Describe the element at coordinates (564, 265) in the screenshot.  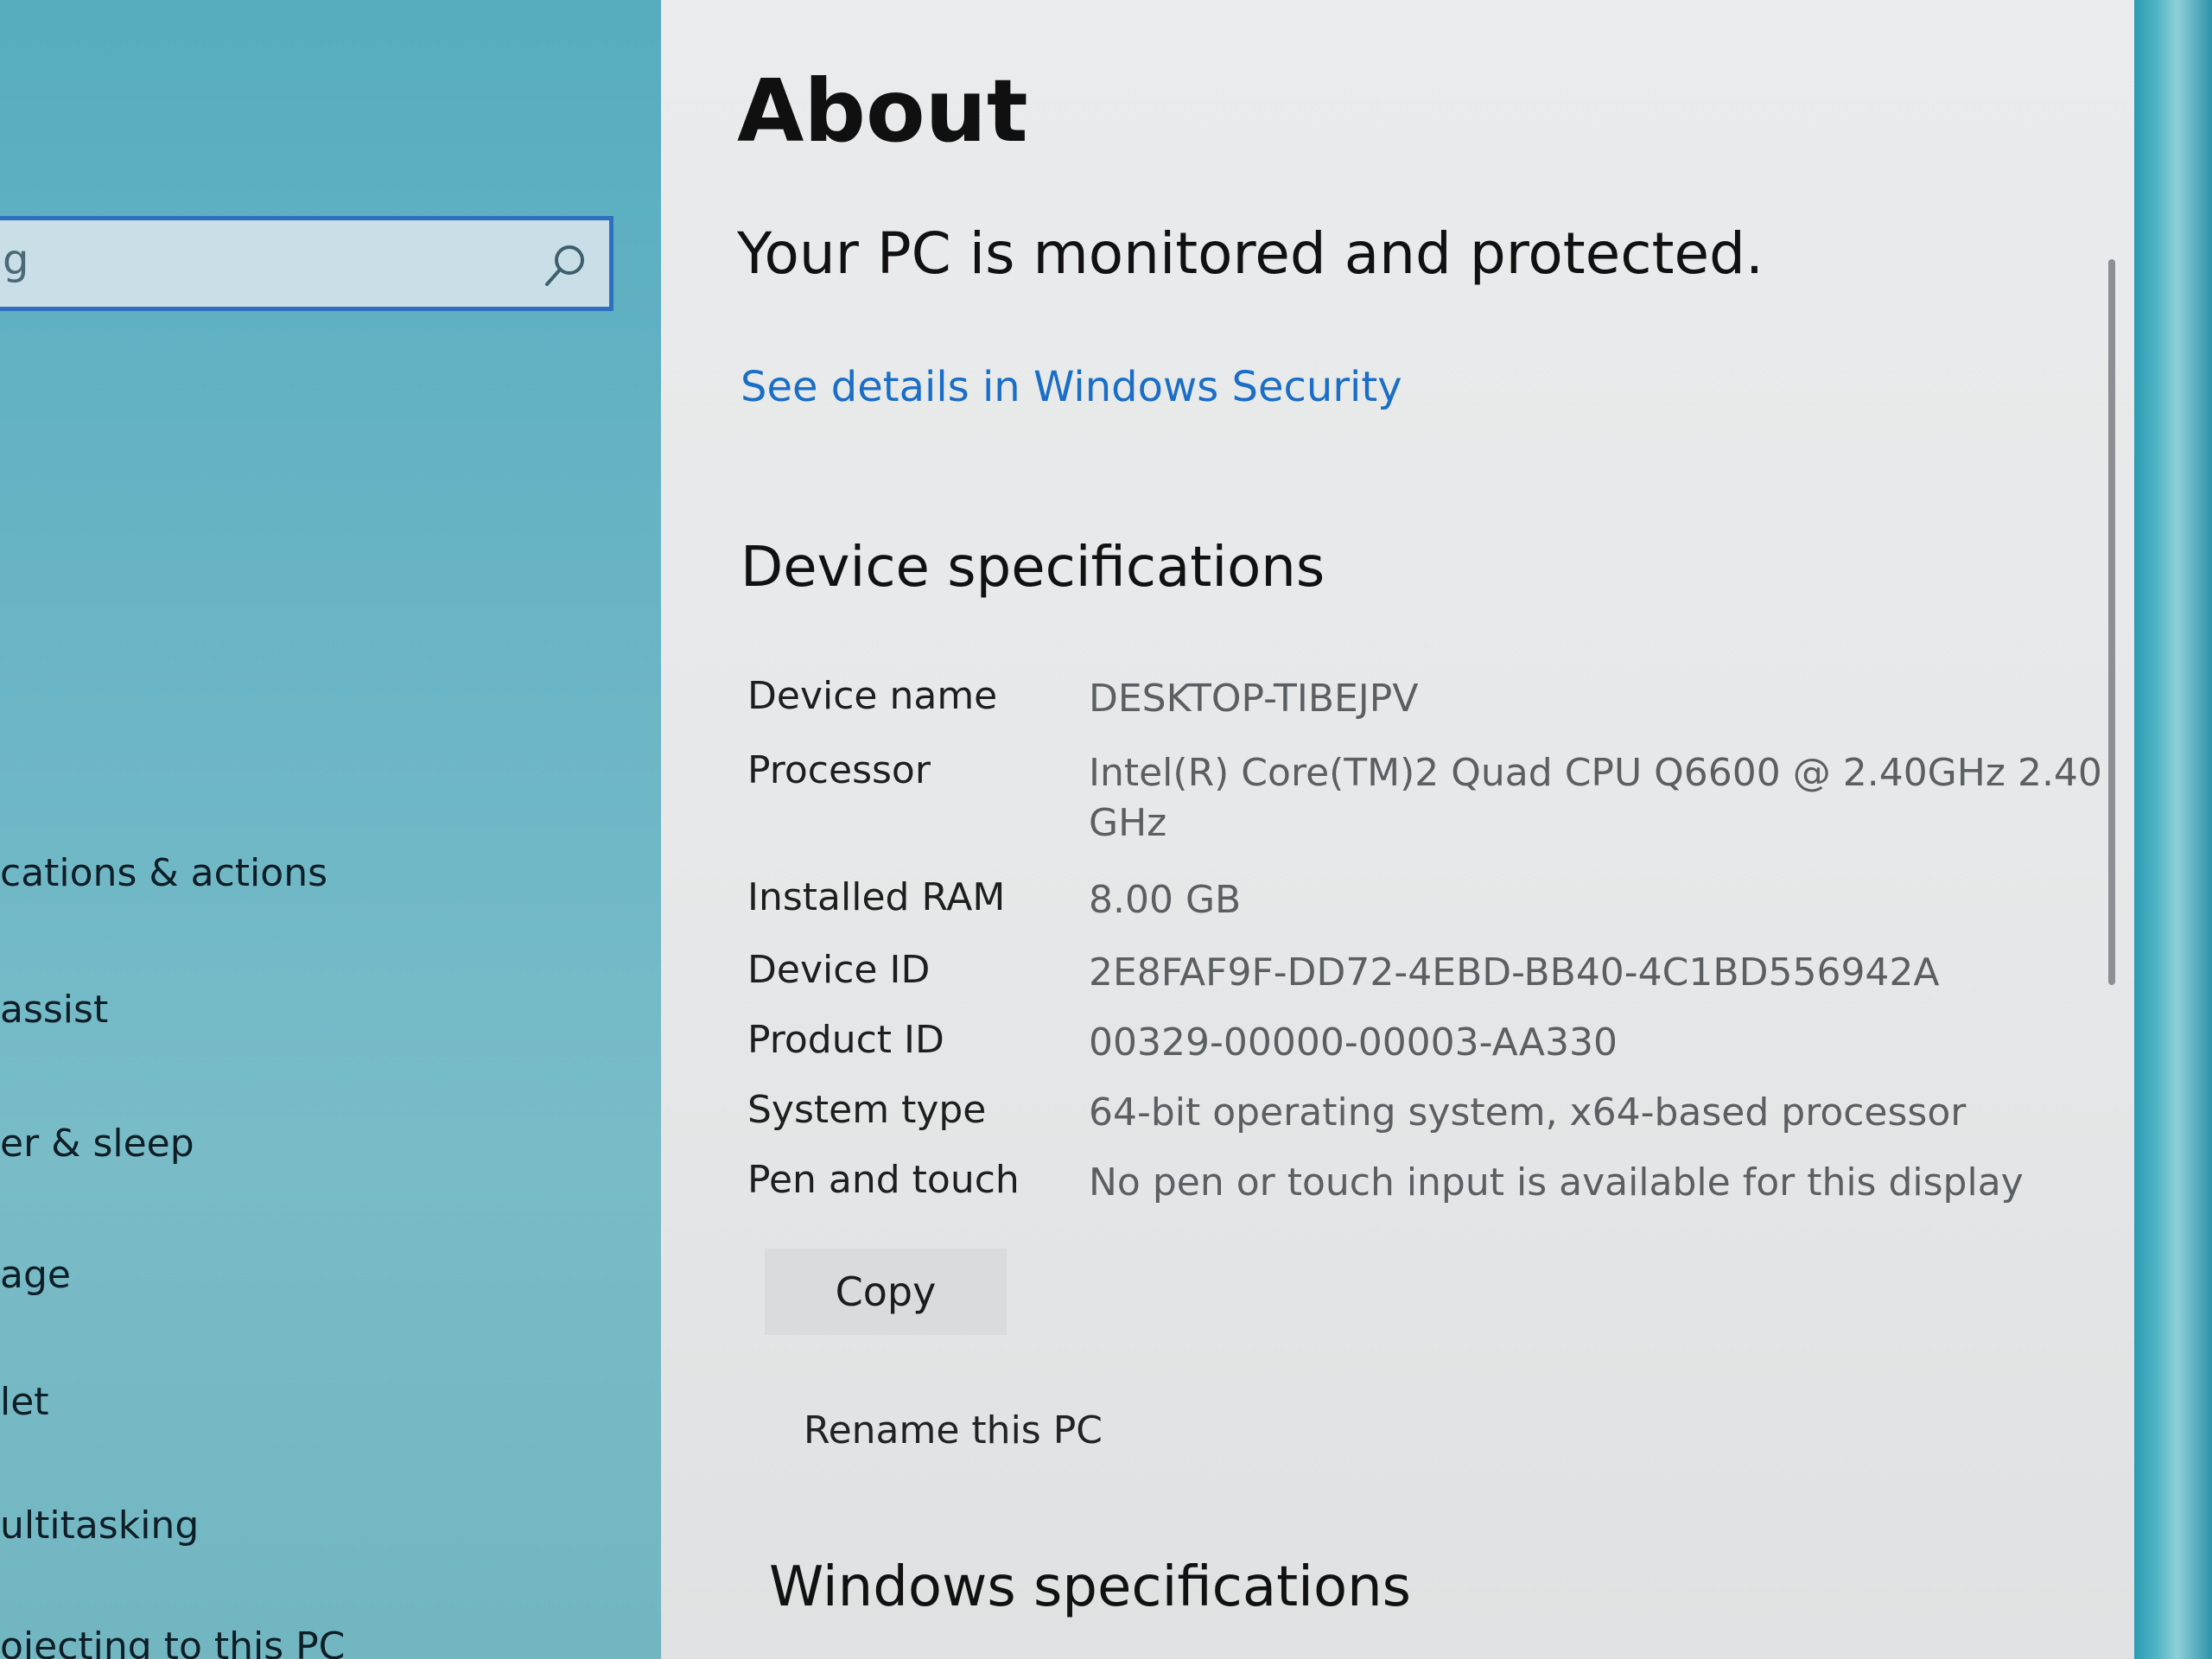
I see `search-icon` at that location.